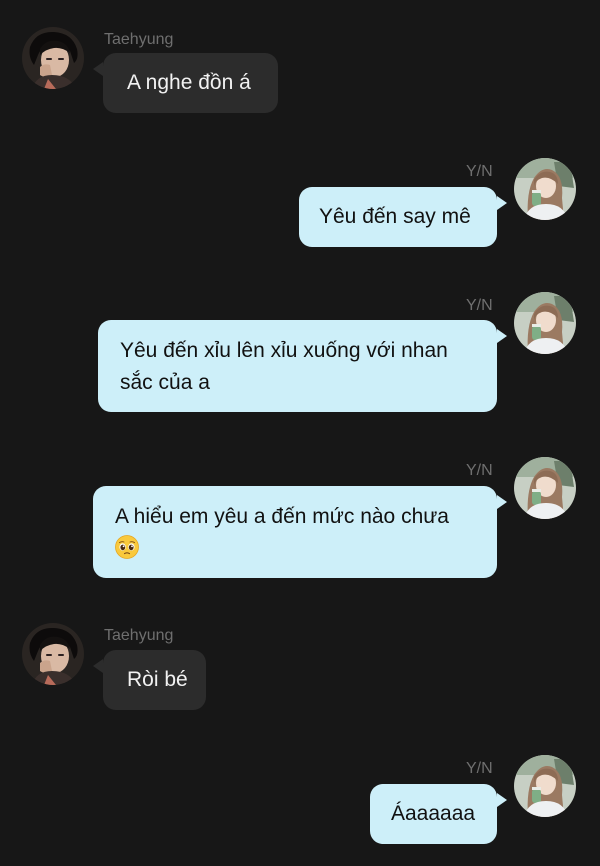  Describe the element at coordinates (127, 547) in the screenshot. I see `pleading-face-emoji` at that location.